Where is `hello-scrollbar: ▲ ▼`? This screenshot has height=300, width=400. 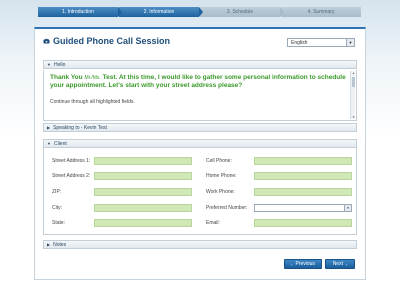 hello-scrollbar: ▲ ▼ is located at coordinates (352, 95).